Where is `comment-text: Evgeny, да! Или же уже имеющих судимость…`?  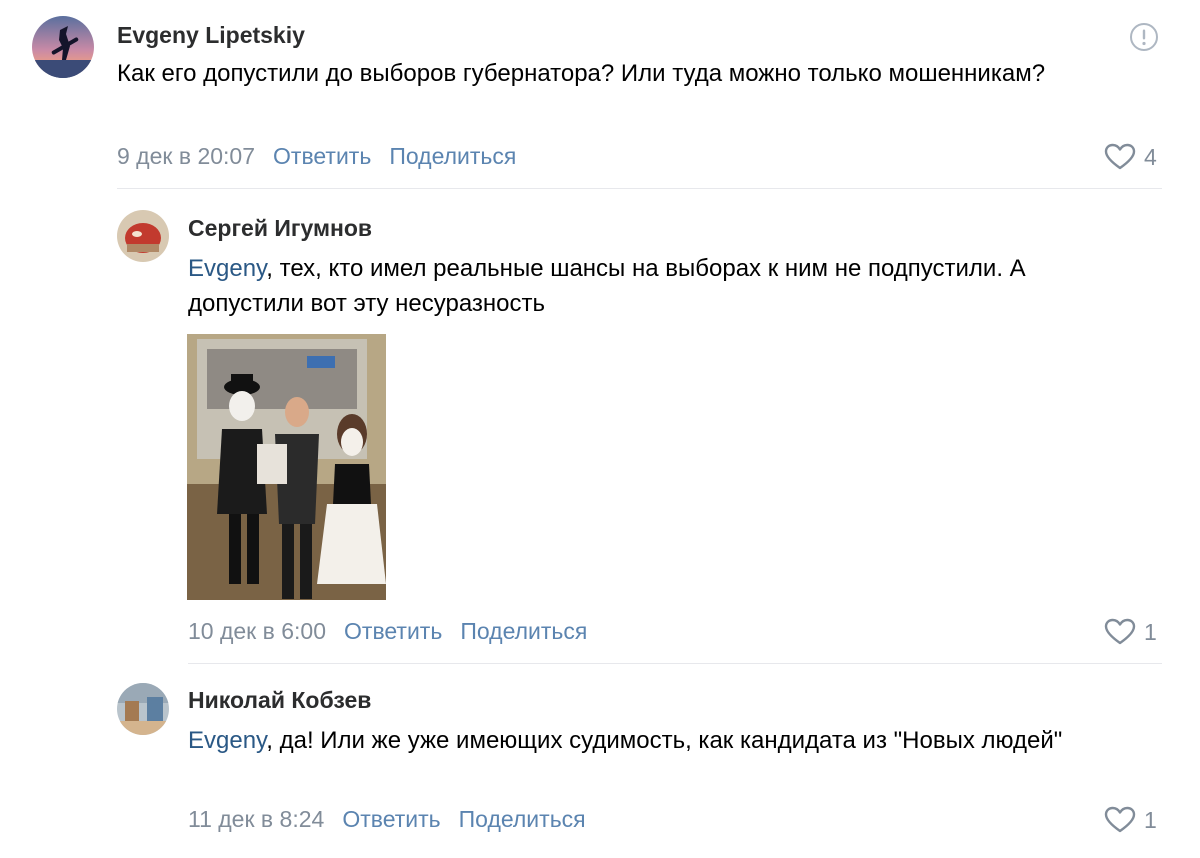 comment-text: Evgeny, да! Или же уже имеющих судимость… is located at coordinates (673, 740).